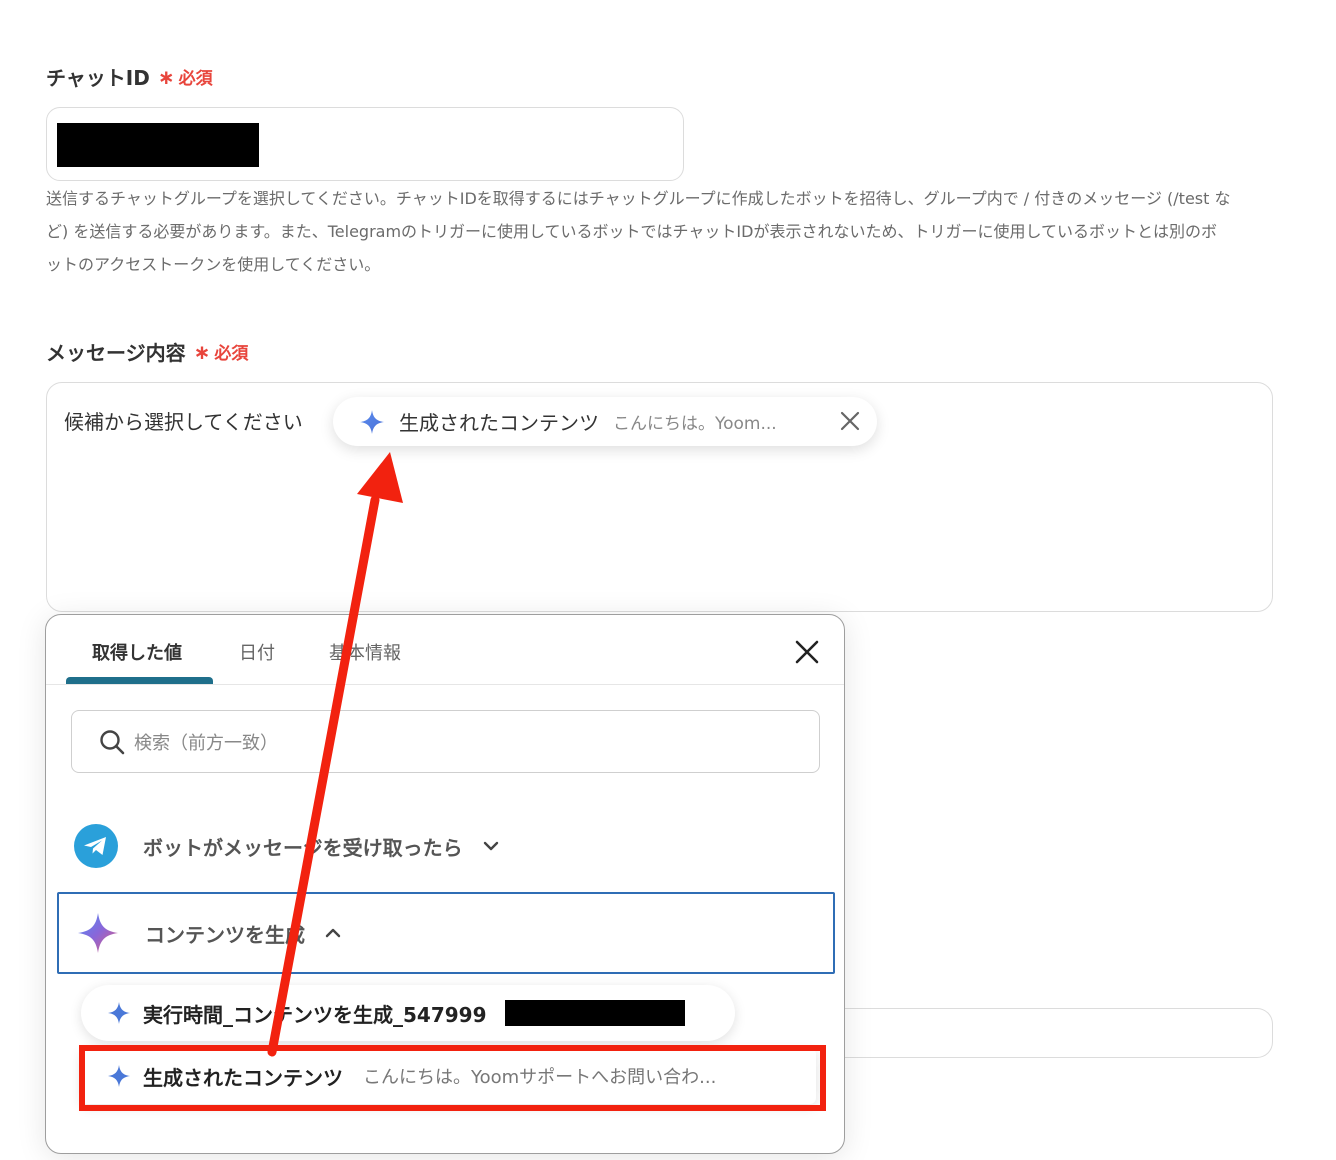 The width and height of the screenshot is (1336, 1160). Describe the element at coordinates (225, 934) in the screenshot. I see `group-label: コンテンツを生成` at that location.